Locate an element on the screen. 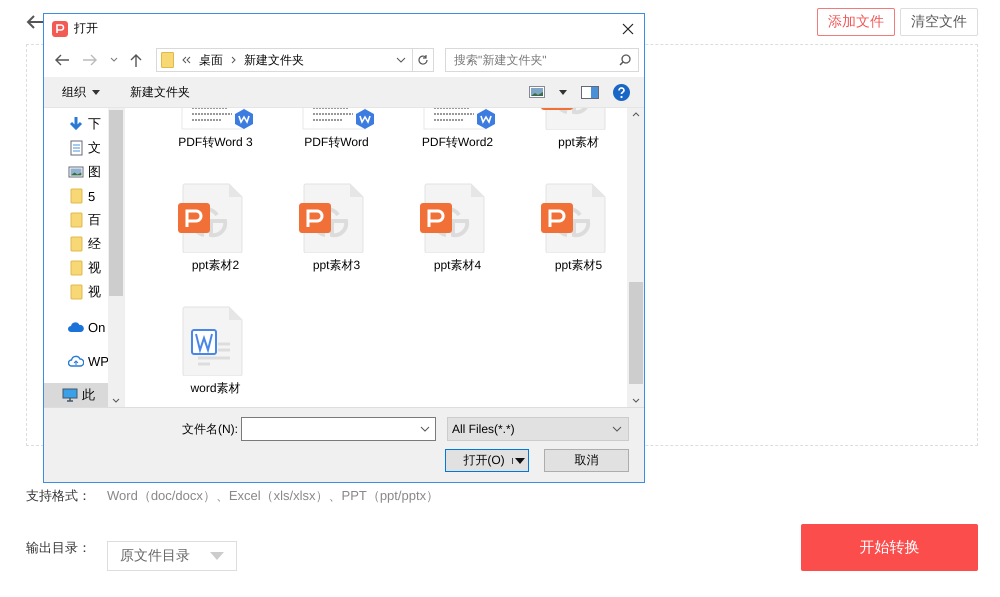  document-icon is located at coordinates (76, 148).